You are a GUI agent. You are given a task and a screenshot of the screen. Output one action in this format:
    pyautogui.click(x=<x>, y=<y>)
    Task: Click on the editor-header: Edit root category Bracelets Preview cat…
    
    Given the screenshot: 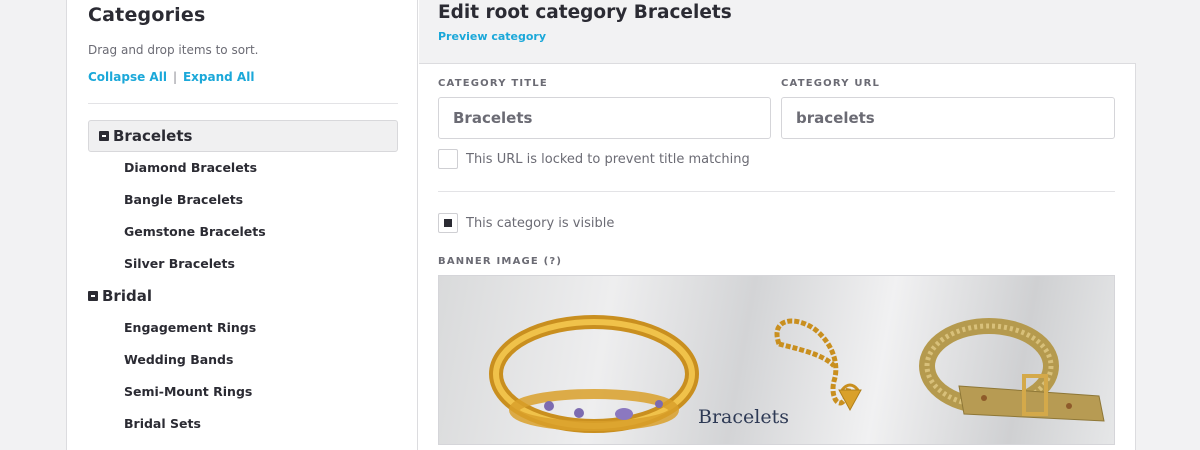 What is the action you would take?
    pyautogui.click(x=777, y=32)
    